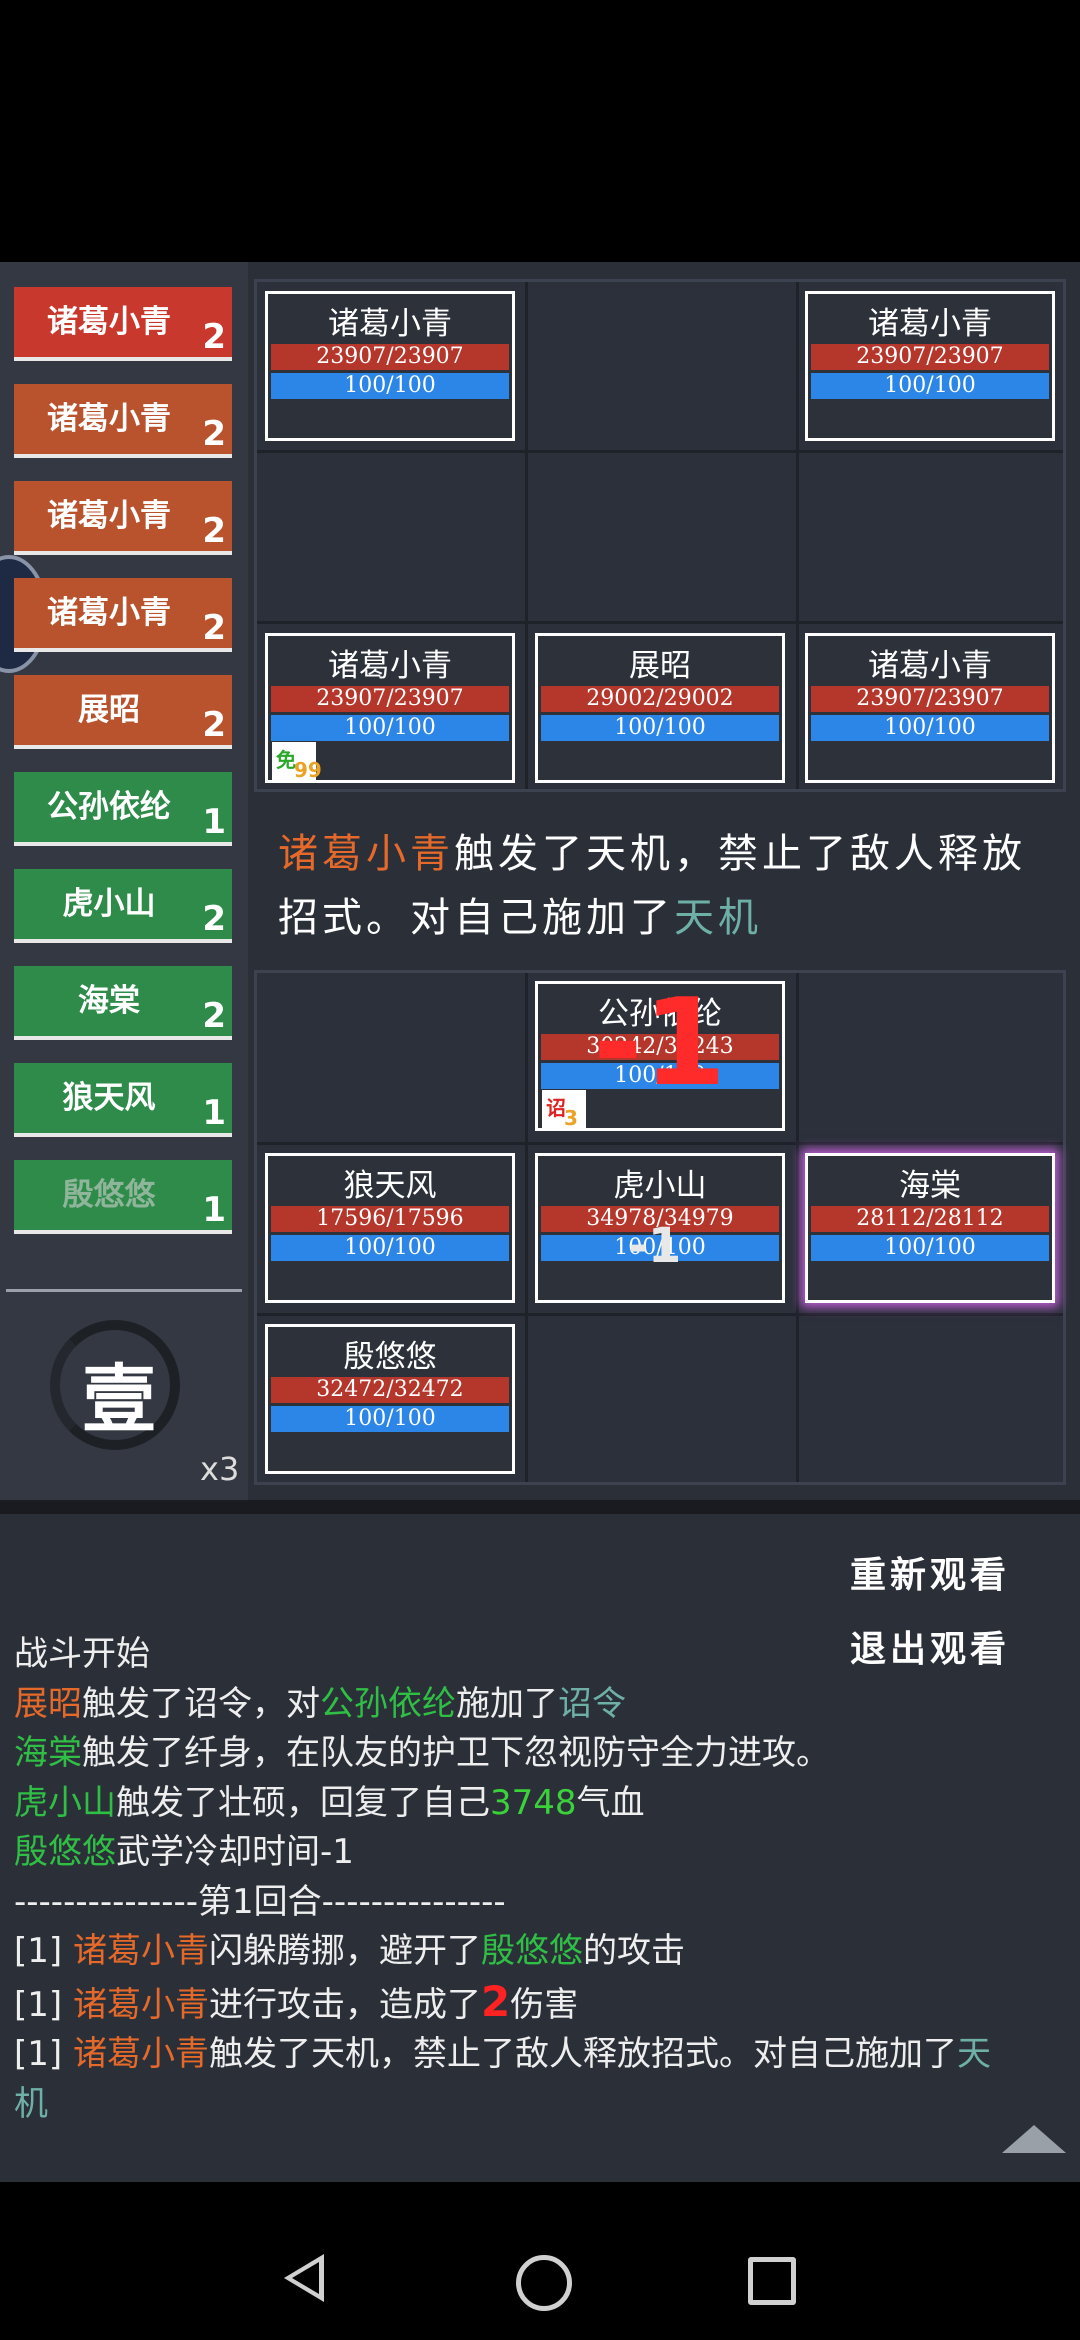  Describe the element at coordinates (544, 1853) in the screenshot. I see `log-line: 殷悠悠武学冷却时间-1` at that location.